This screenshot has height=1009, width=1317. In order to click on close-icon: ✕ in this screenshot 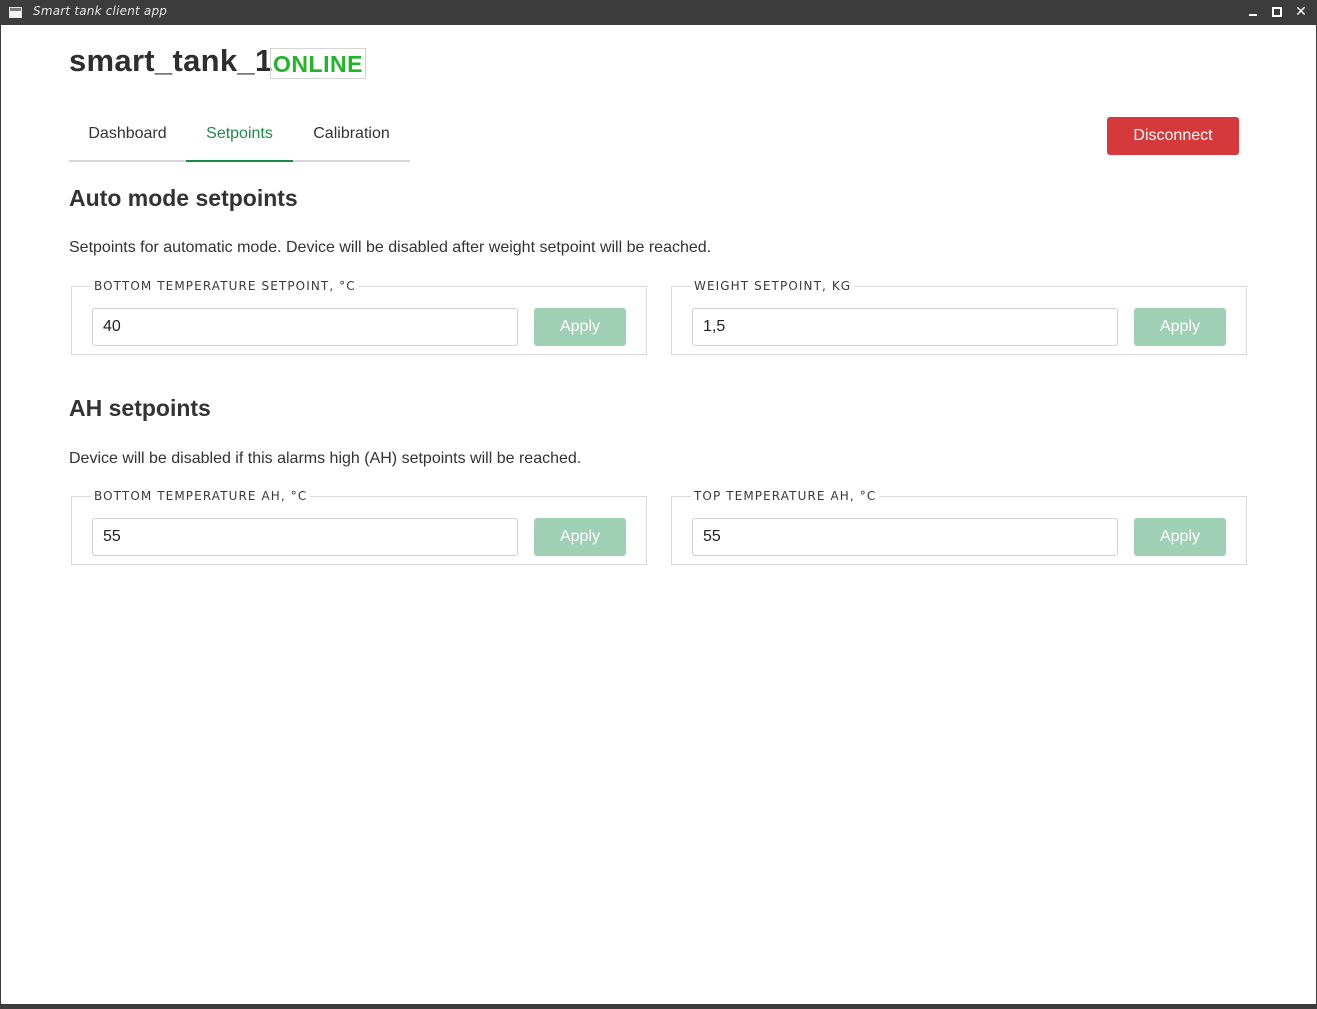, I will do `click(1301, 12)`.